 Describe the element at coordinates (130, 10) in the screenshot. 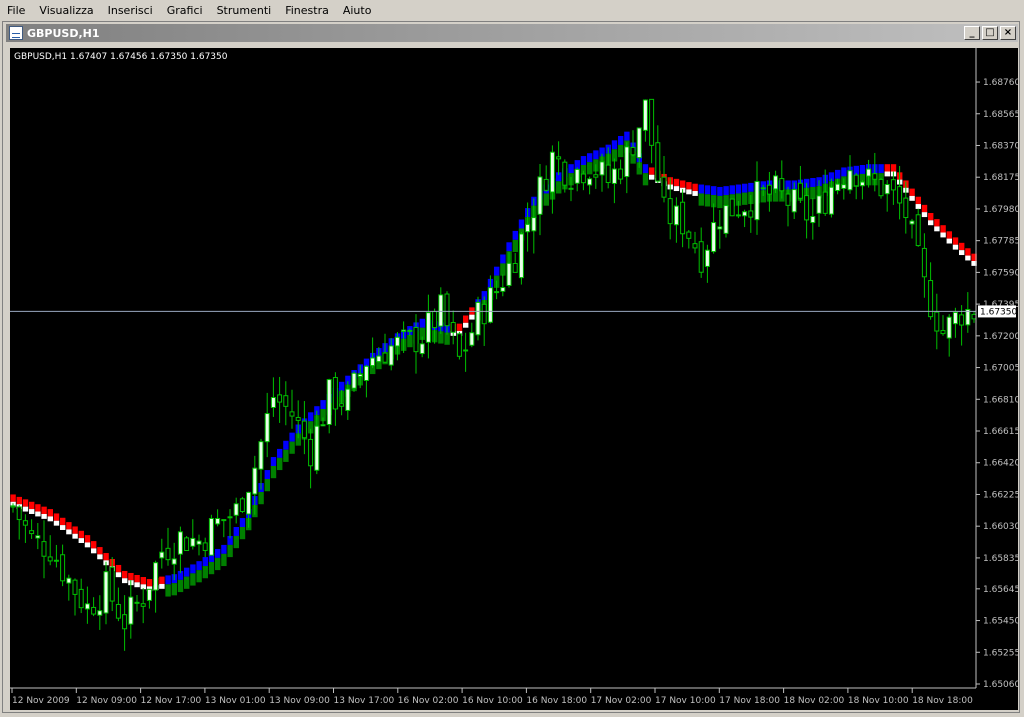

I see `menu-inserisci: Inserisci` at that location.